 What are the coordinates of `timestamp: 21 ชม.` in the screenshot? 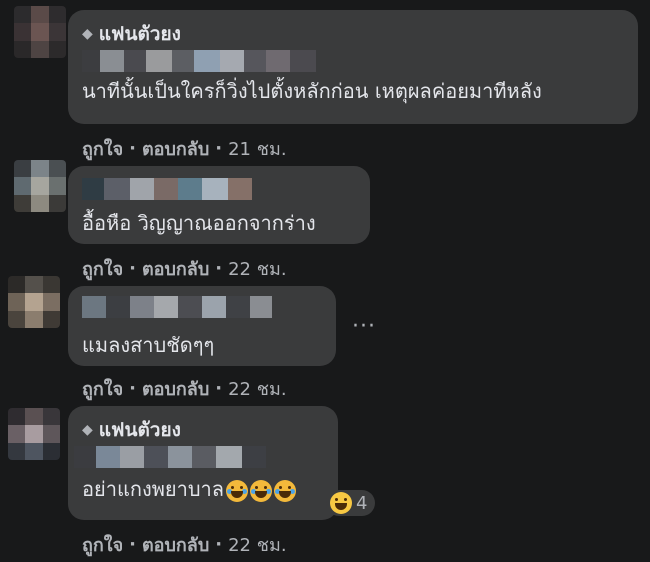 It's located at (257, 148).